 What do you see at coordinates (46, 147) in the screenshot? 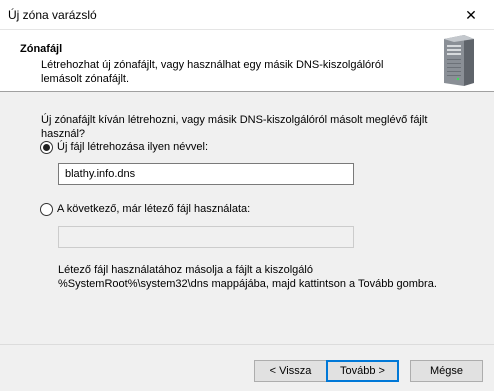
I see `radio-new-file` at bounding box center [46, 147].